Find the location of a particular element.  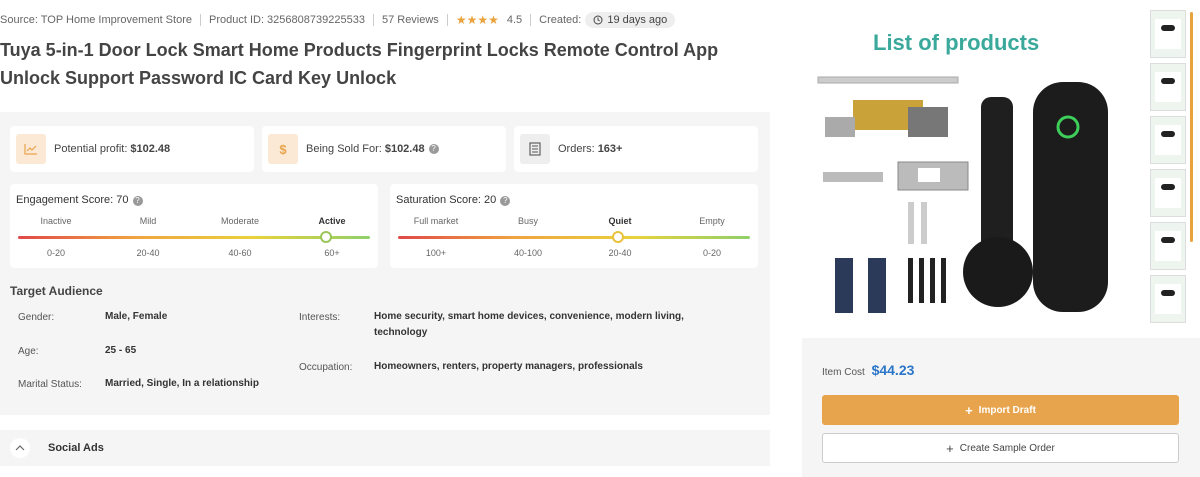

level-label-active: Active is located at coordinates (332, 221).